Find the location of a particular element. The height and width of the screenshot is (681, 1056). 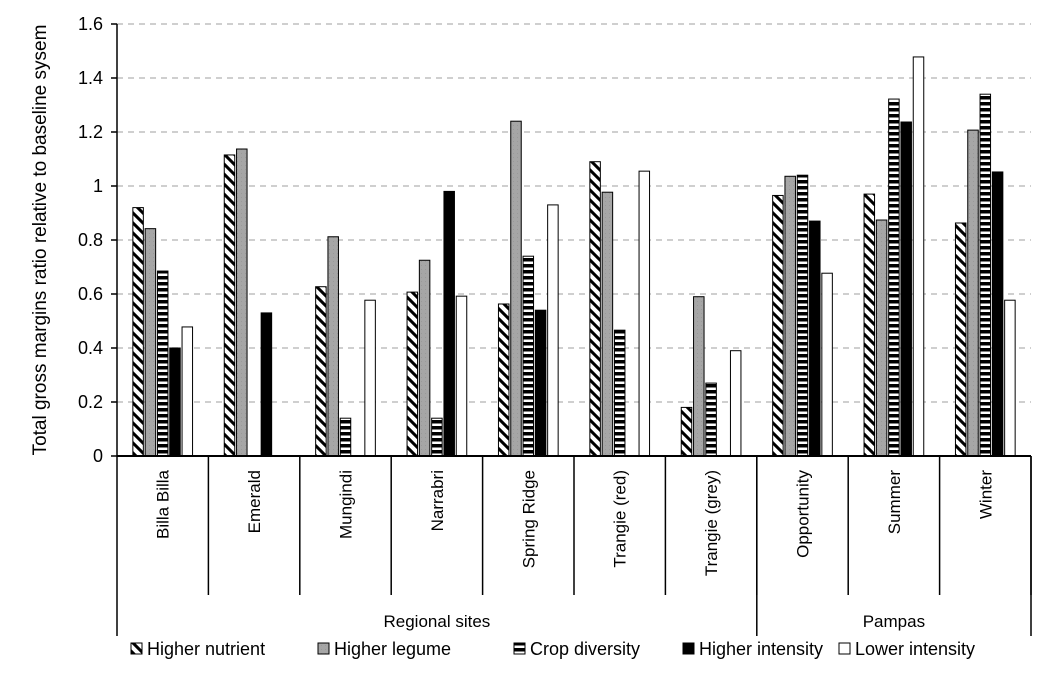

legend-swatch-lower-intensity is located at coordinates (844, 648).